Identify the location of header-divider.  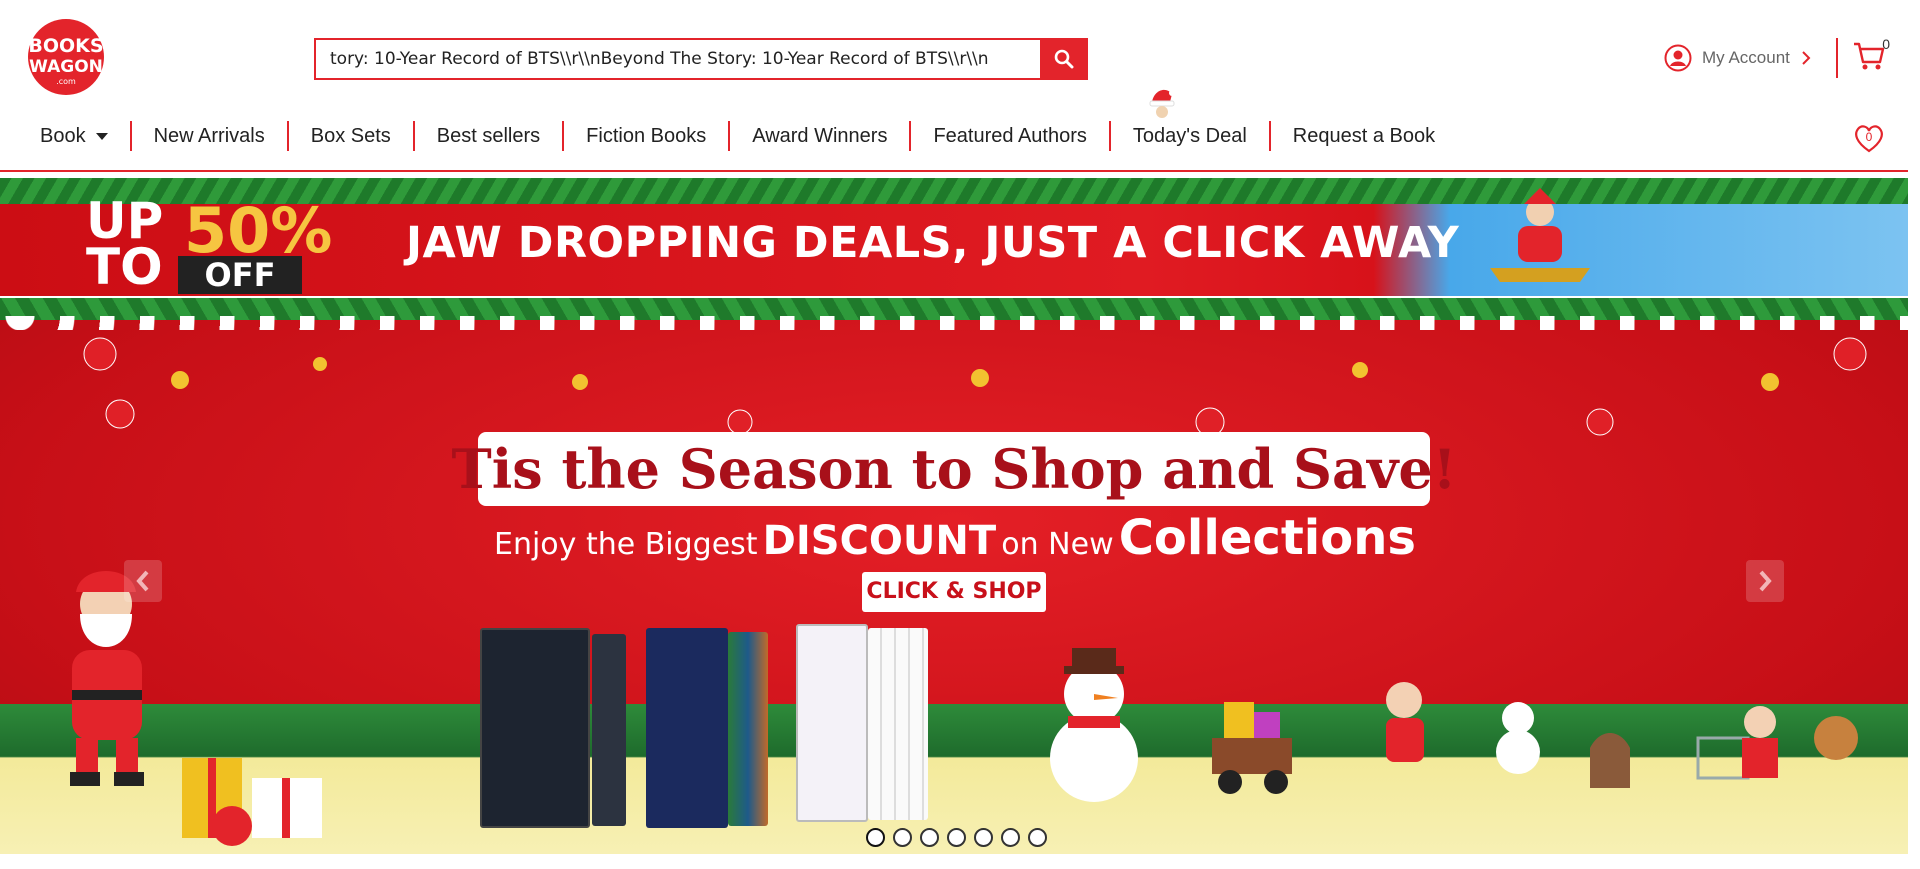
(1837, 58).